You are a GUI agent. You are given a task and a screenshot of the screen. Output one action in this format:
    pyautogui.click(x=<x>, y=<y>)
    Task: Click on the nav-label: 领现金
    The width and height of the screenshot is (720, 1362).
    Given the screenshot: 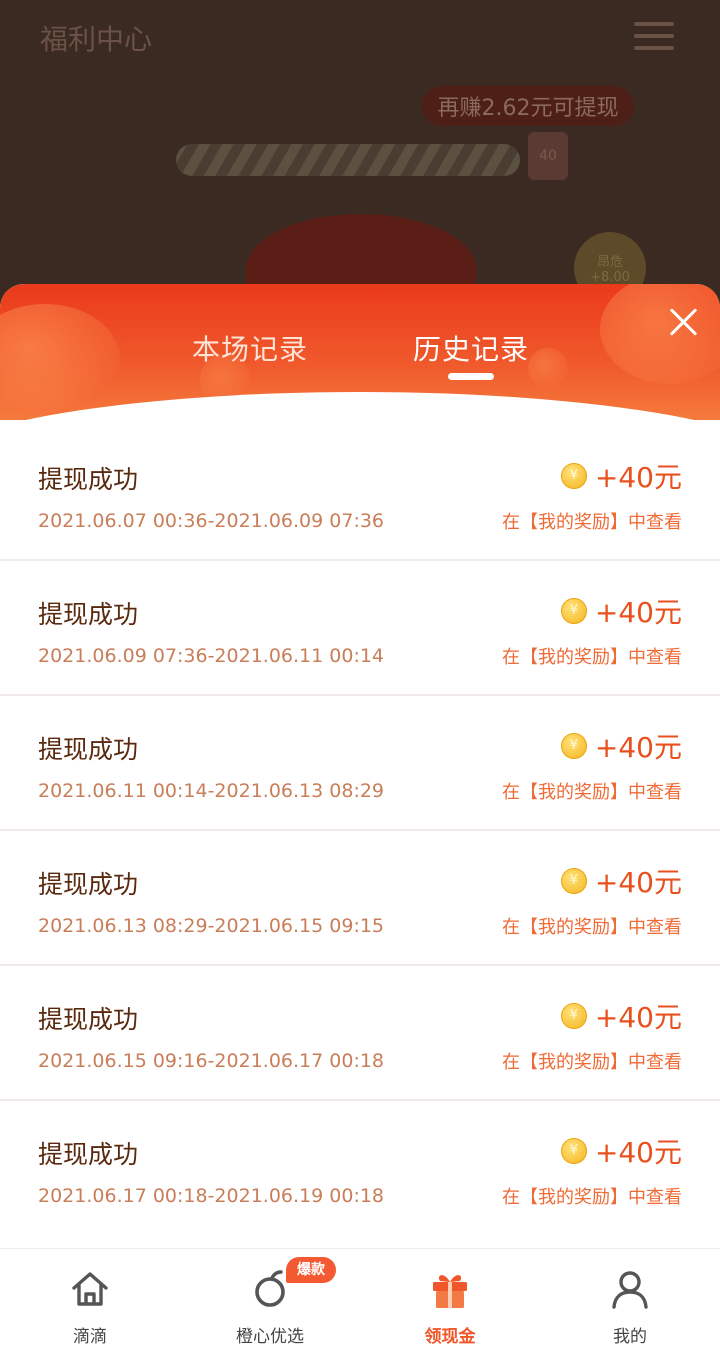 What is the action you would take?
    pyautogui.click(x=450, y=1337)
    